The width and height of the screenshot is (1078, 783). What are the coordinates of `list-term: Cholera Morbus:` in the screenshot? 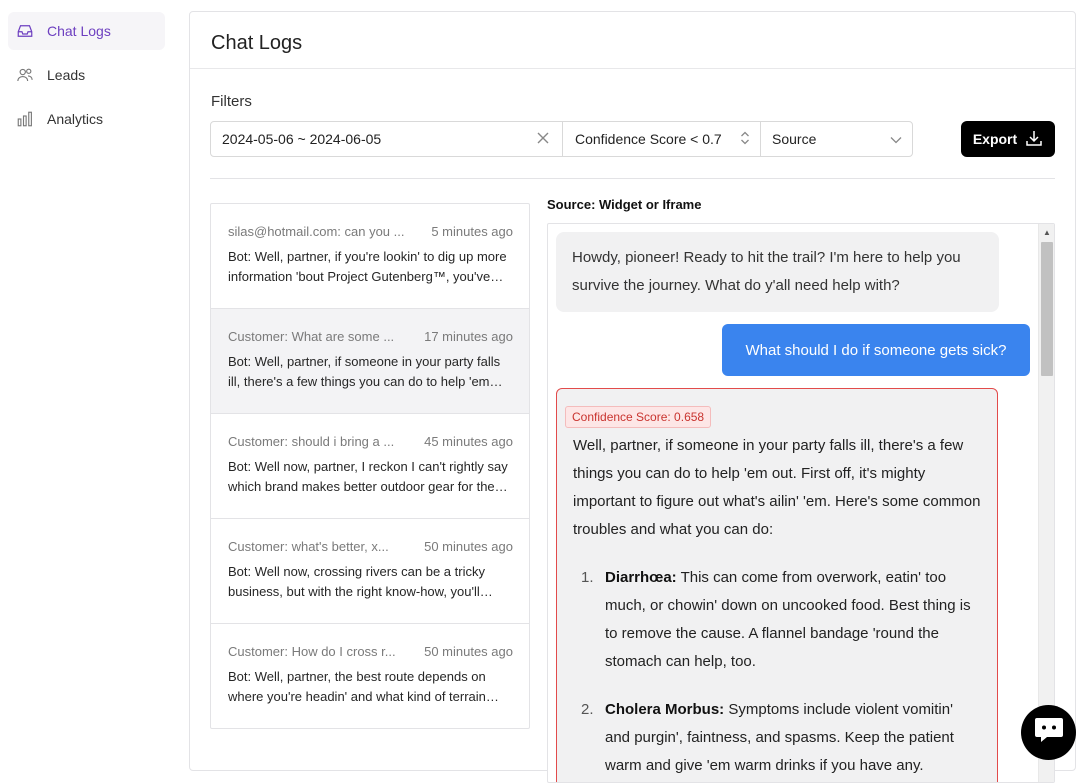 It's located at (665, 709).